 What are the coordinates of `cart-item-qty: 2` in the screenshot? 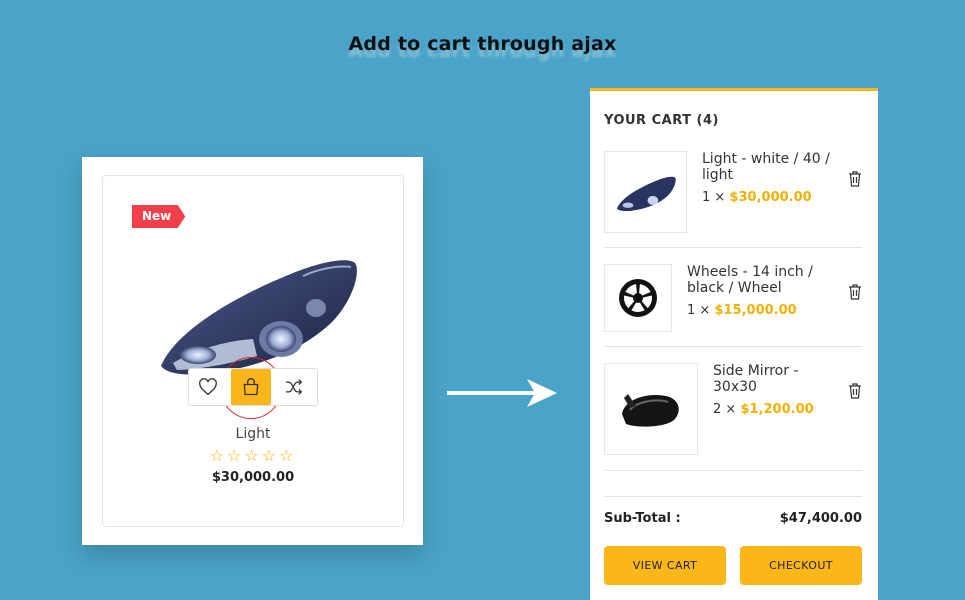 It's located at (717, 409).